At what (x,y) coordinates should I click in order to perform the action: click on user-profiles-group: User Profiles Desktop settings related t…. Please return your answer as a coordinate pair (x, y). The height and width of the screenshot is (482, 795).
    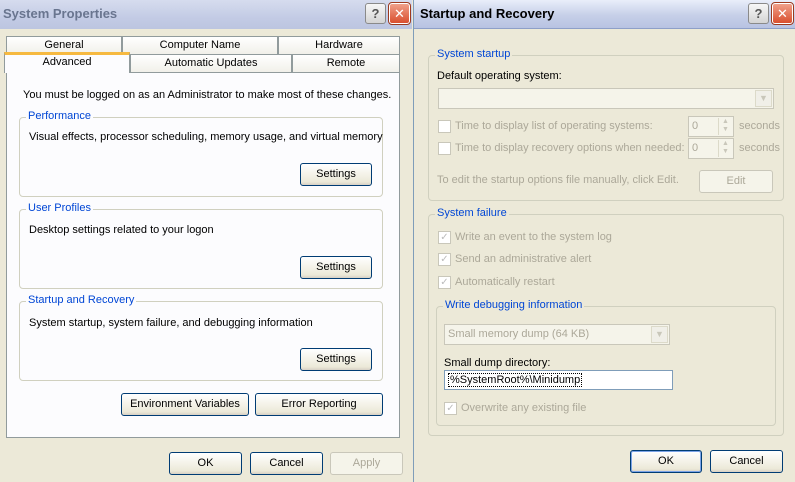
    Looking at the image, I should click on (201, 245).